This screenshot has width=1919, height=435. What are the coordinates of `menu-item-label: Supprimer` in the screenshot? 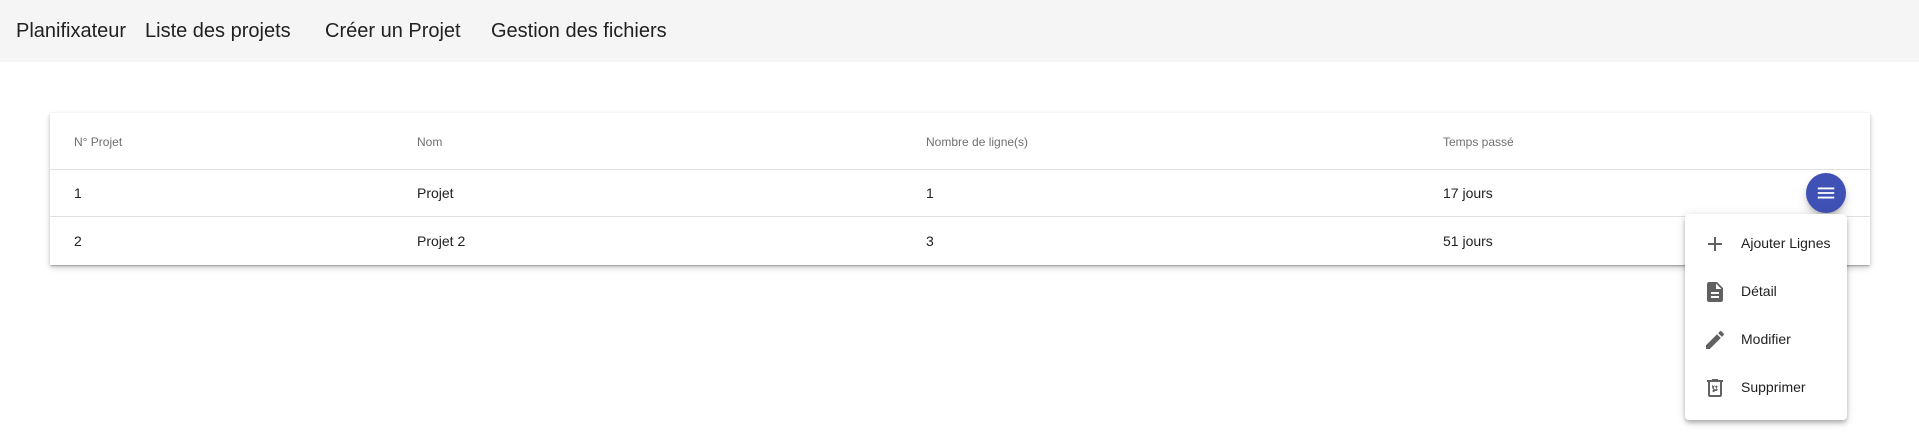 It's located at (1773, 387).